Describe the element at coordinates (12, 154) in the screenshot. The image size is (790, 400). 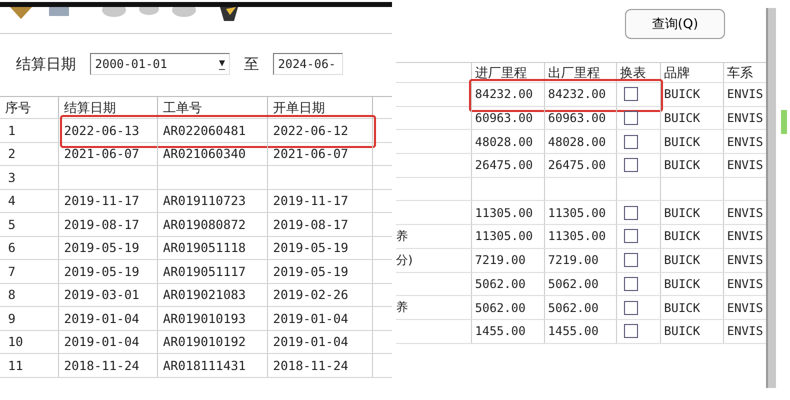
I see `table-cell-text: 2` at that location.